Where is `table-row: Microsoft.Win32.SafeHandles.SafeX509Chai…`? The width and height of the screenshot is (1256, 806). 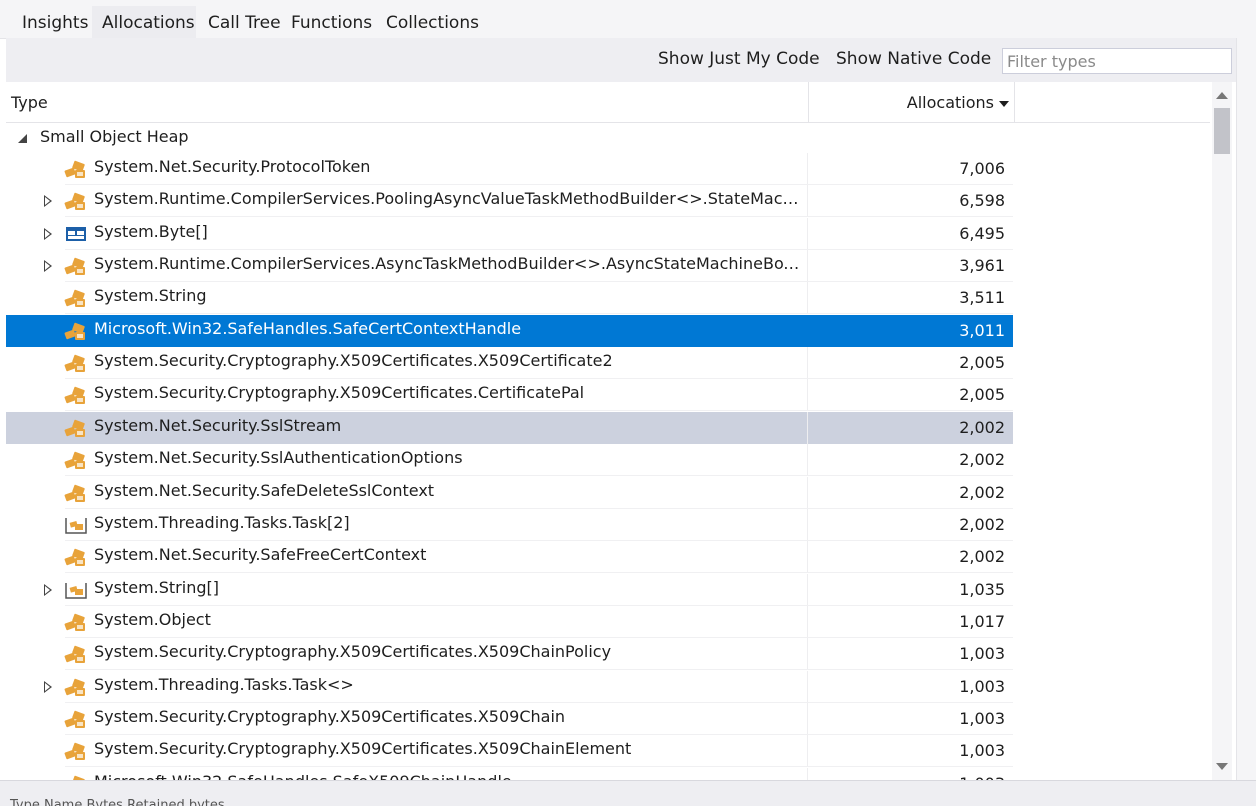
table-row: Microsoft.Win32.SafeHandles.SafeX509Chai… is located at coordinates (509, 773).